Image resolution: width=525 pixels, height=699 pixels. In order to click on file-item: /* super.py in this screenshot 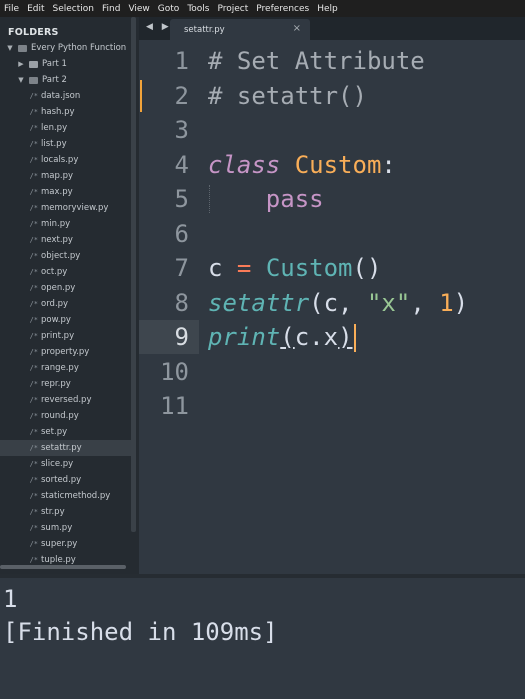, I will do `click(65, 544)`.